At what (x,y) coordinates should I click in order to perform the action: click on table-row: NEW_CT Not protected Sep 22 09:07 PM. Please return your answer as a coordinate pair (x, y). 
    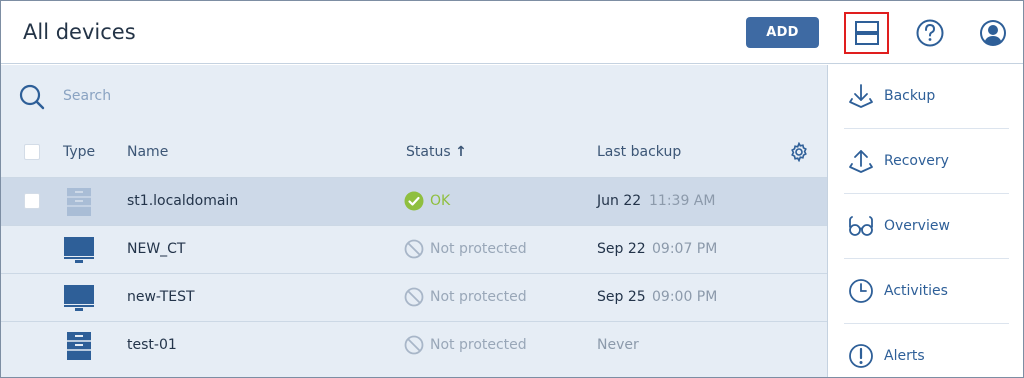
    Looking at the image, I should click on (414, 249).